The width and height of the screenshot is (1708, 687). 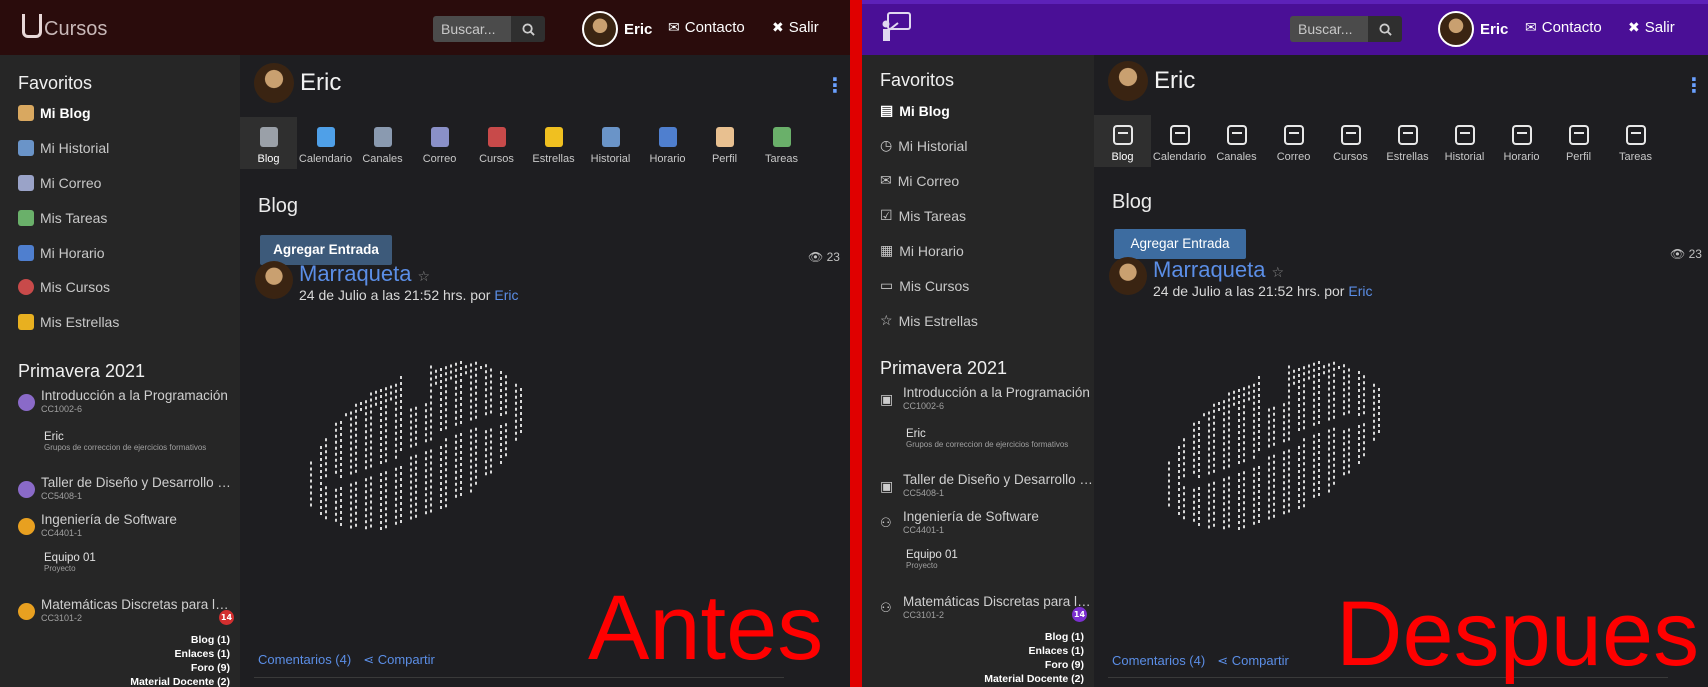 What do you see at coordinates (26, 611) in the screenshot?
I see `course-icon` at bounding box center [26, 611].